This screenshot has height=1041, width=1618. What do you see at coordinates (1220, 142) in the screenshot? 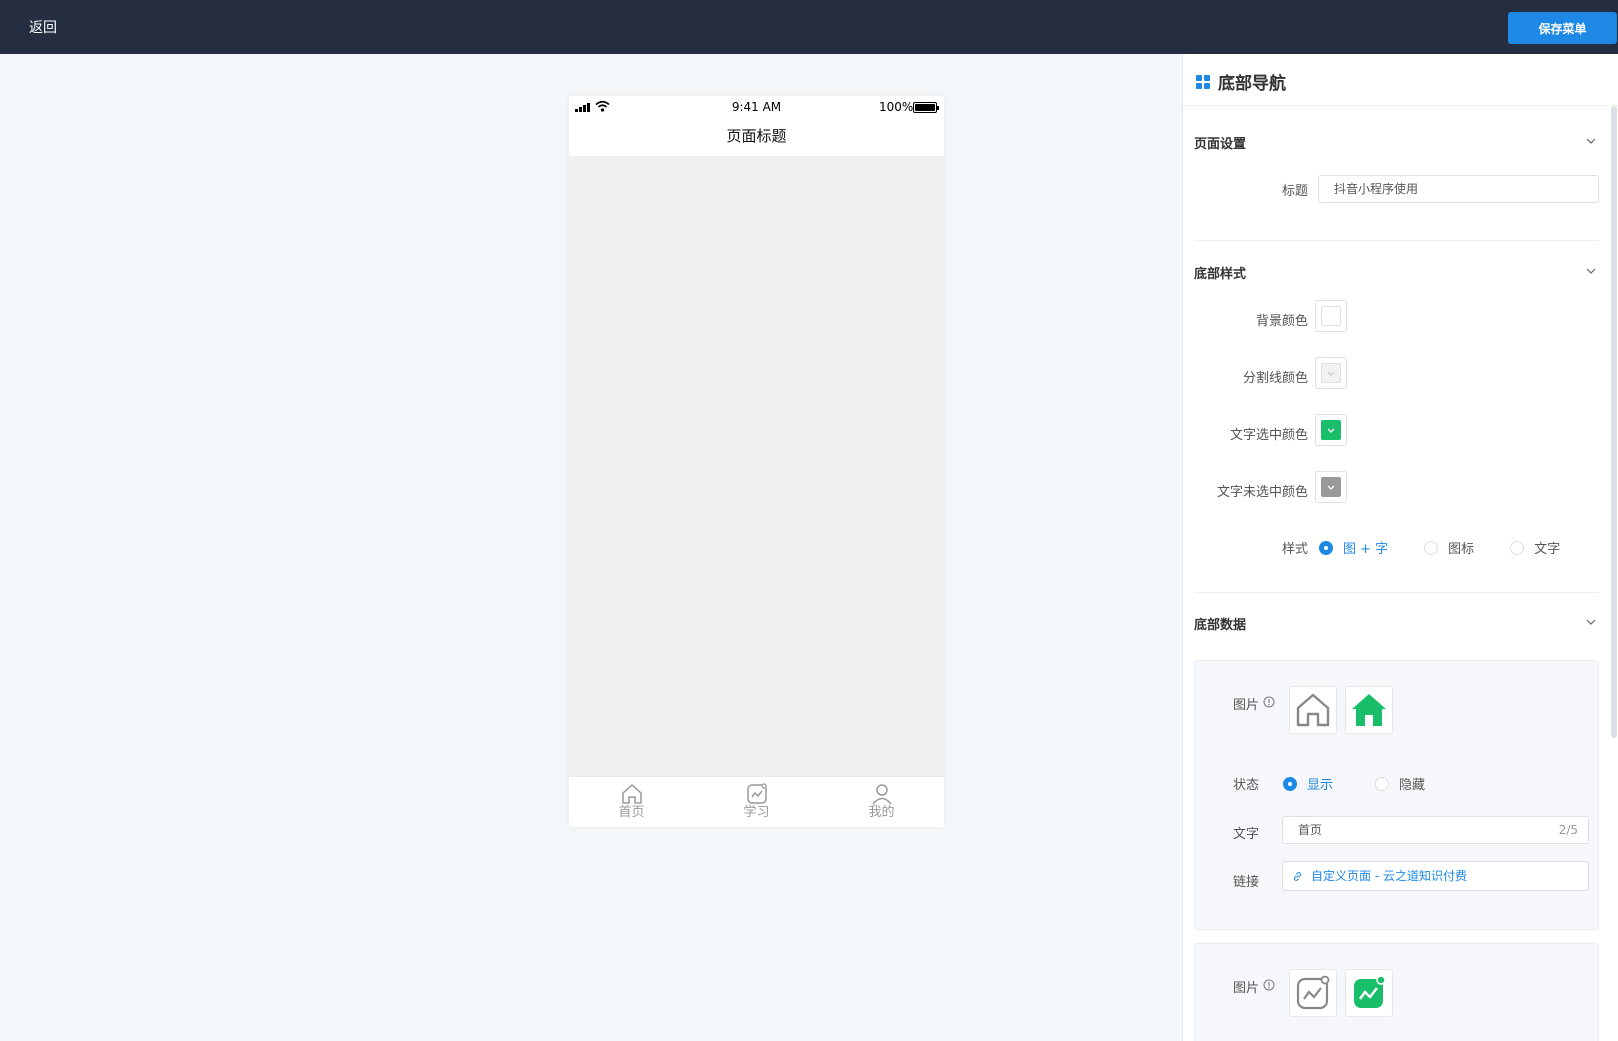
I see `section-page-settings: 页面设置` at bounding box center [1220, 142].